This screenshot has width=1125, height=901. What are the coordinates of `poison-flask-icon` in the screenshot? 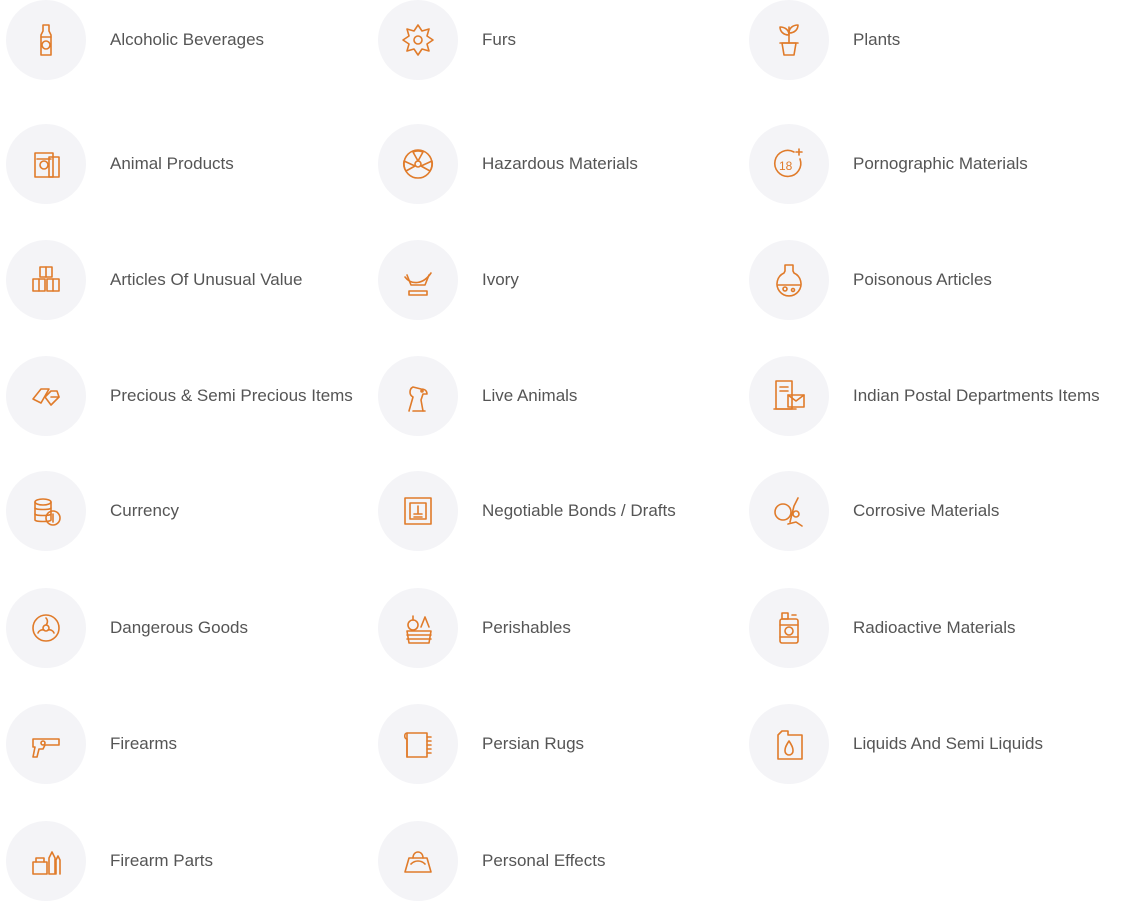 It's located at (789, 280).